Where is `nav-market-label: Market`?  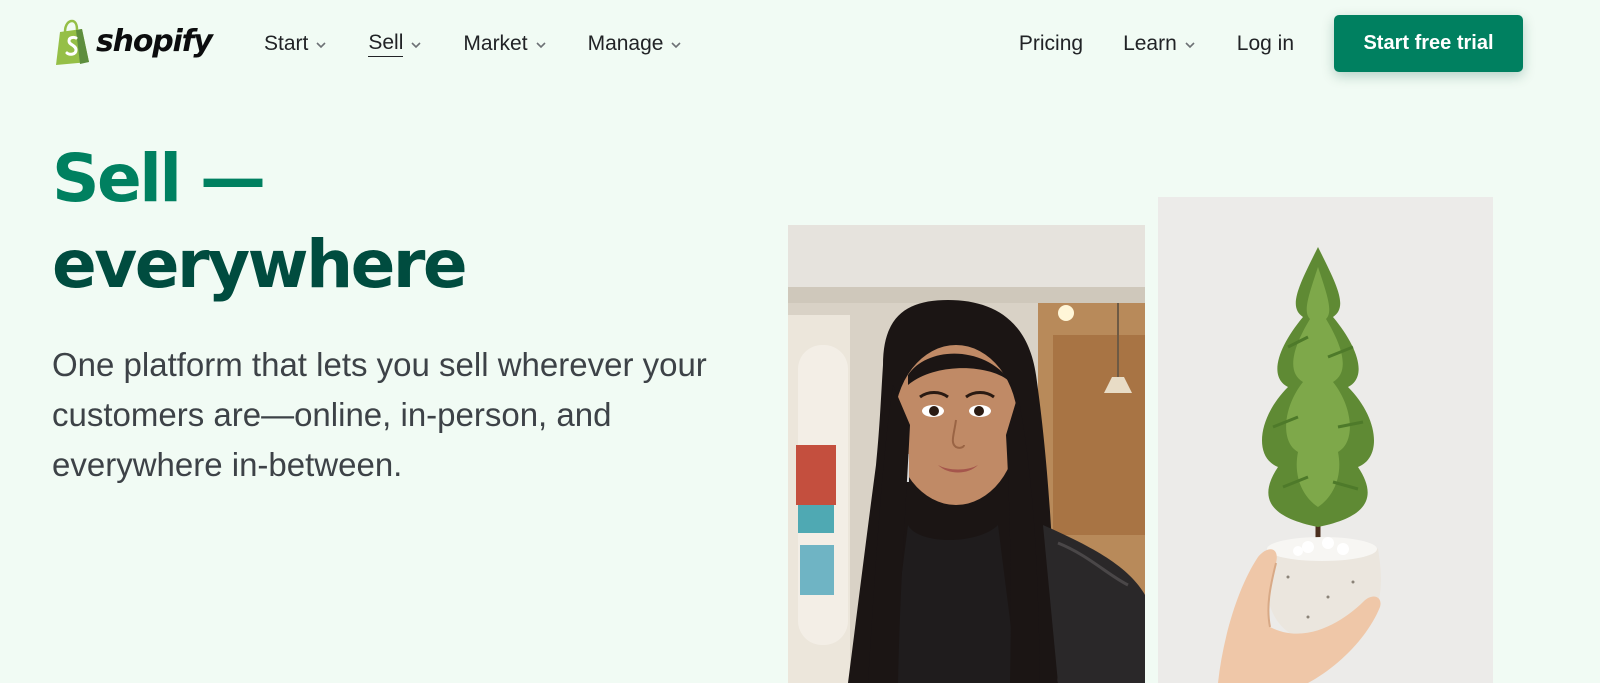 nav-market-label: Market is located at coordinates (495, 43).